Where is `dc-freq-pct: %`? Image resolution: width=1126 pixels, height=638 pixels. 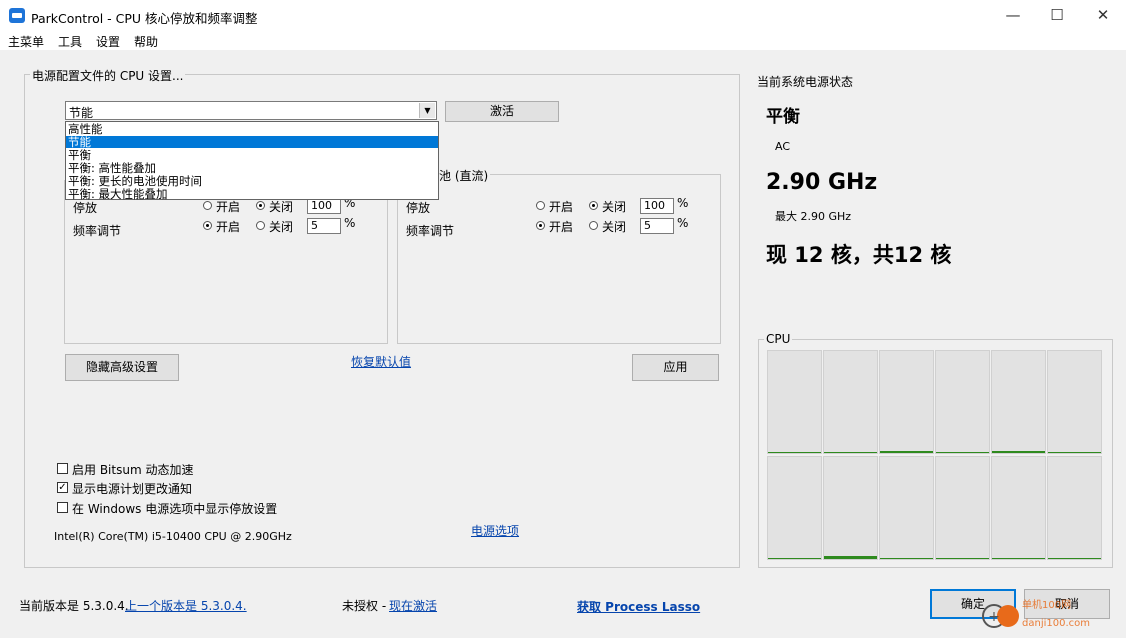
dc-freq-pct: % is located at coordinates (683, 223).